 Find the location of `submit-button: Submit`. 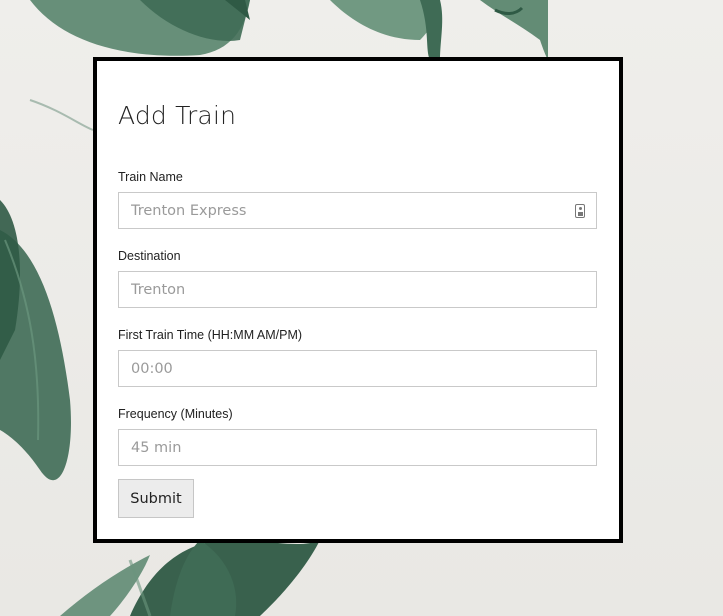

submit-button: Submit is located at coordinates (156, 498).